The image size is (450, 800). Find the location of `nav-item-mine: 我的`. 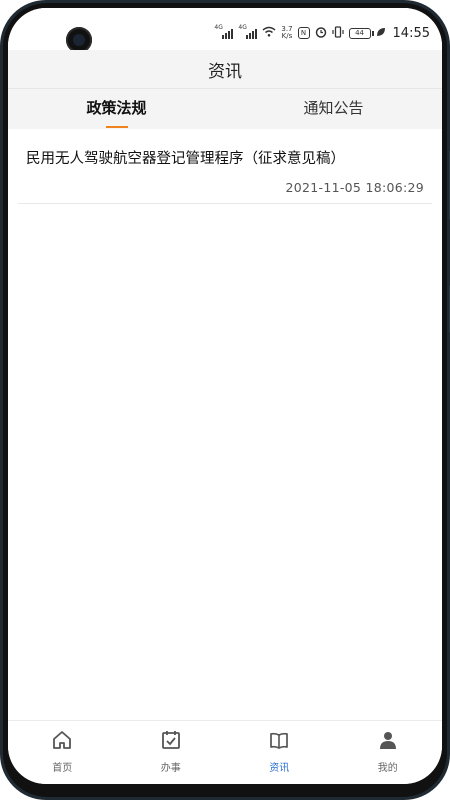

nav-item-mine: 我的 is located at coordinates (388, 752).